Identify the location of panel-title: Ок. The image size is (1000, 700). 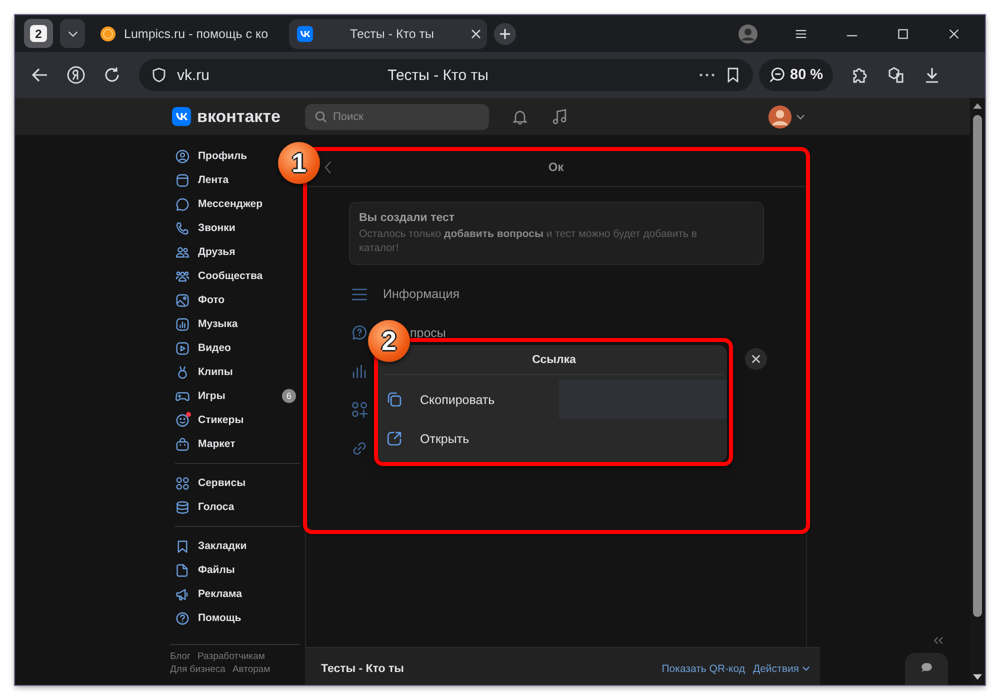
(556, 167).